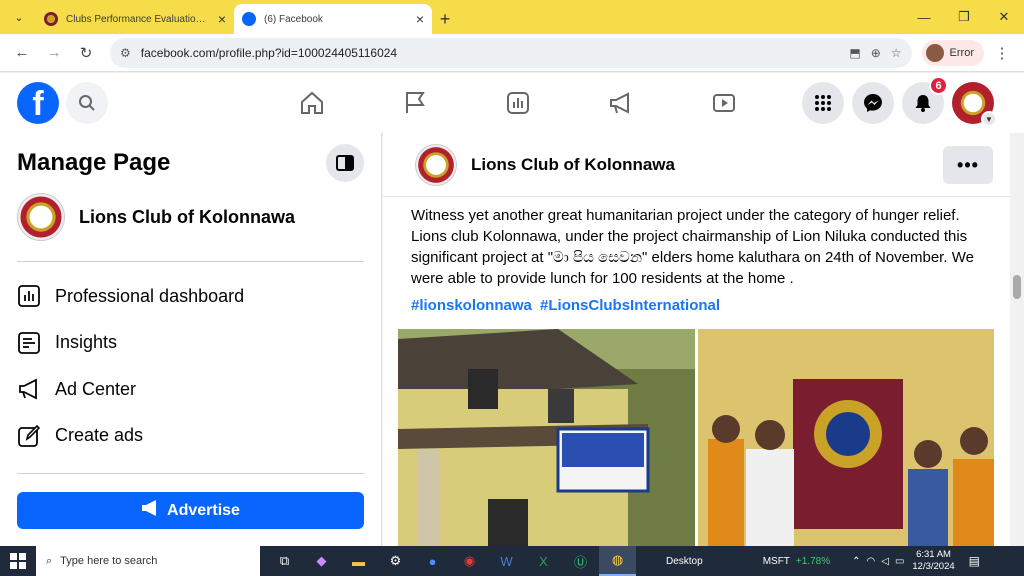 The height and width of the screenshot is (576, 1024). I want to click on sidebar-item-ad-center: Ad Center, so click(190, 389).